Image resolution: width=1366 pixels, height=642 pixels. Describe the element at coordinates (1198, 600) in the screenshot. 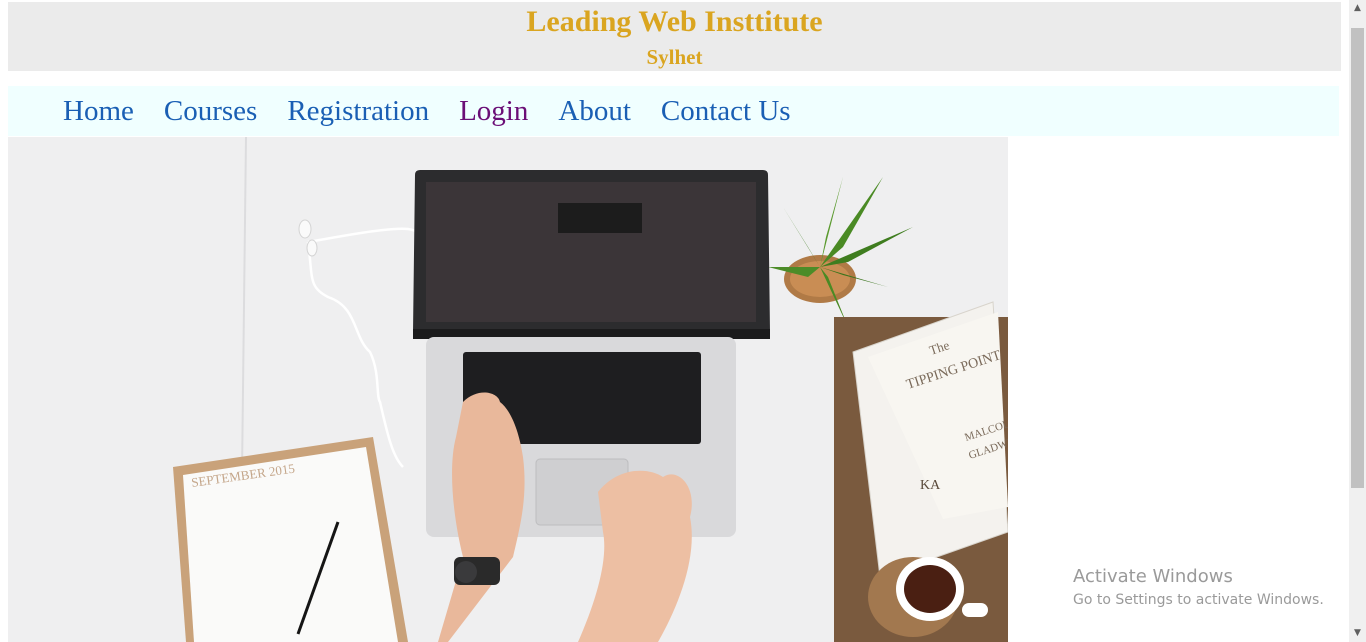

I see `watermark-subtitle: Go to Settings to activate Windows.` at that location.